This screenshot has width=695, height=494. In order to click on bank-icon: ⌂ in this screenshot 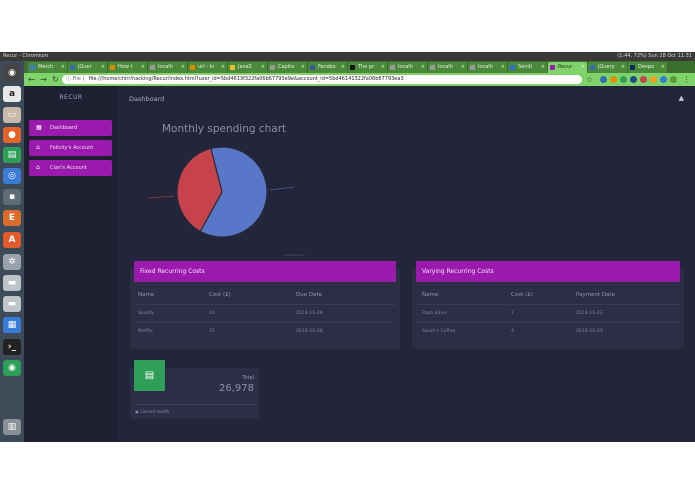, I will do `click(38, 167)`.